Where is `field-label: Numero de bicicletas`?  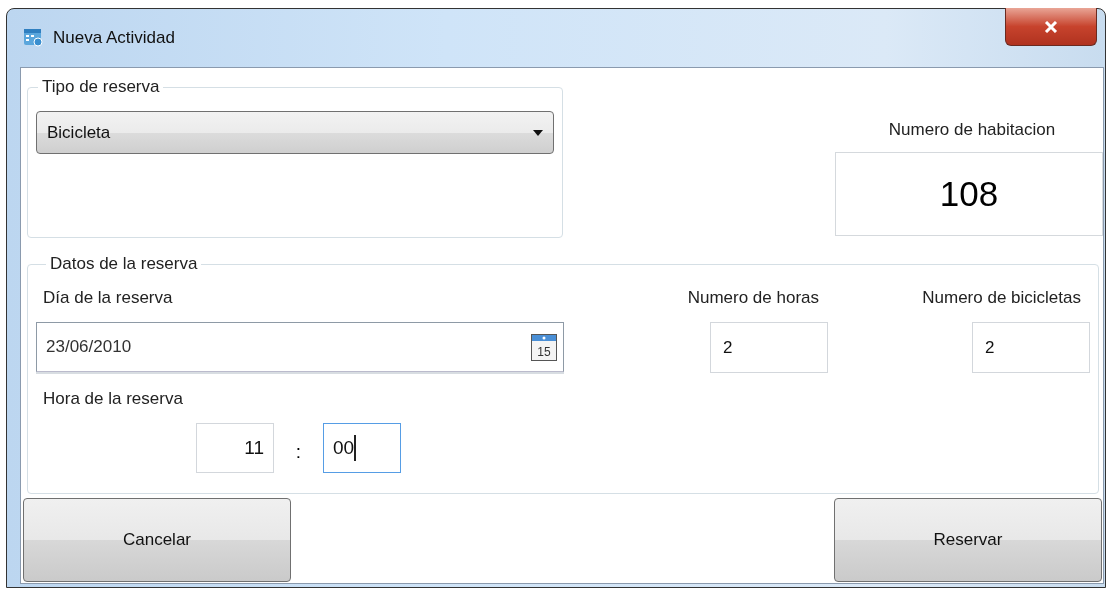
field-label: Numero de bicicletas is located at coordinates (1001, 298).